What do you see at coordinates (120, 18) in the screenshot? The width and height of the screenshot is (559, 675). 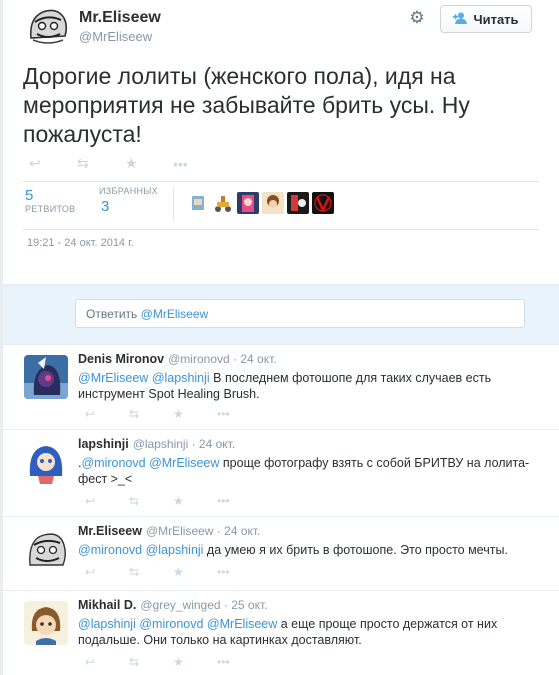 I see `author-name: Mr.Eliseew` at bounding box center [120, 18].